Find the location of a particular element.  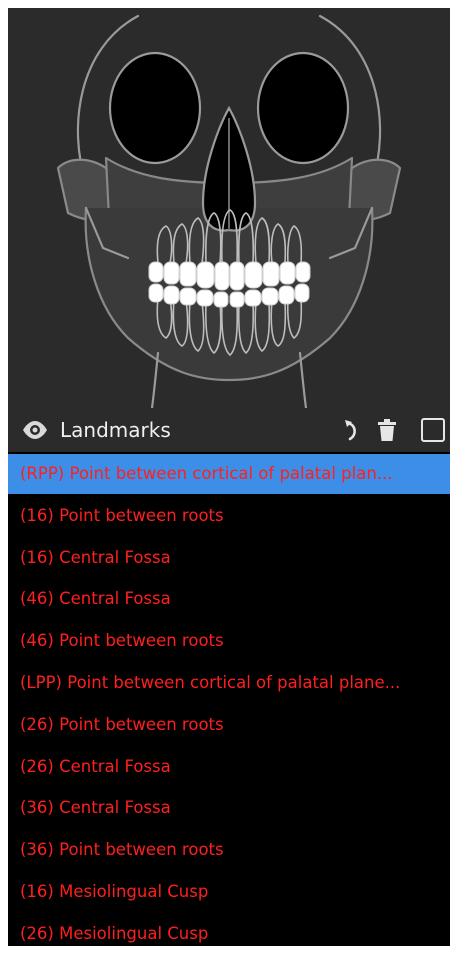

panel-title: Landmarks is located at coordinates (115, 430).